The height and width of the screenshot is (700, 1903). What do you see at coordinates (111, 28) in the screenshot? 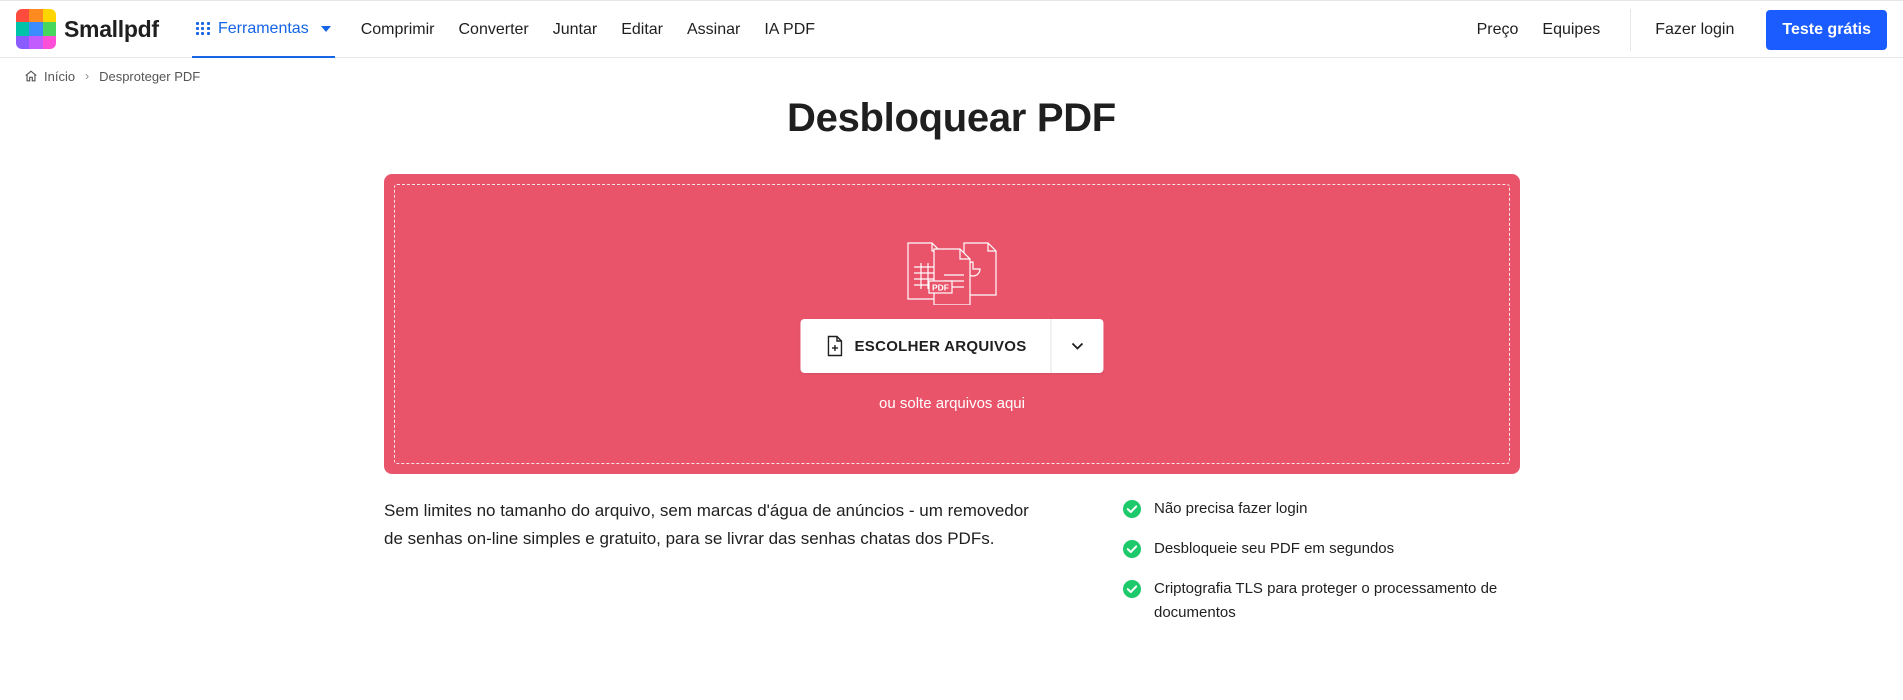
I see `brand-name: Smallpdf` at bounding box center [111, 28].